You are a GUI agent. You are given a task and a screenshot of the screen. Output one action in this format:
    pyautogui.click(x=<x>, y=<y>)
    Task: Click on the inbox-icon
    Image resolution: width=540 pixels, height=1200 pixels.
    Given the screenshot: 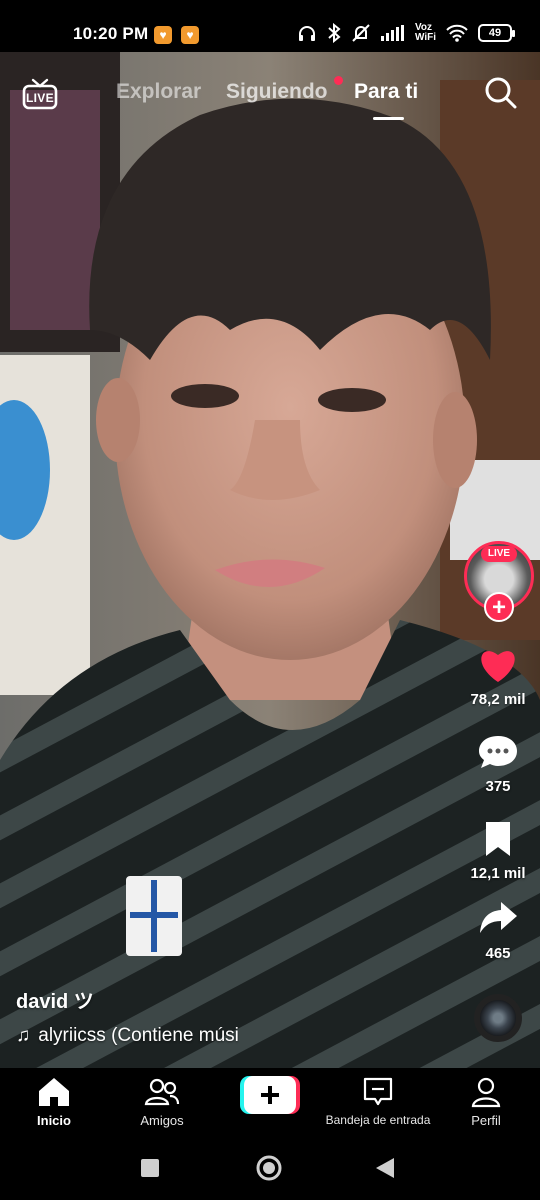 What is the action you would take?
    pyautogui.click(x=378, y=1091)
    